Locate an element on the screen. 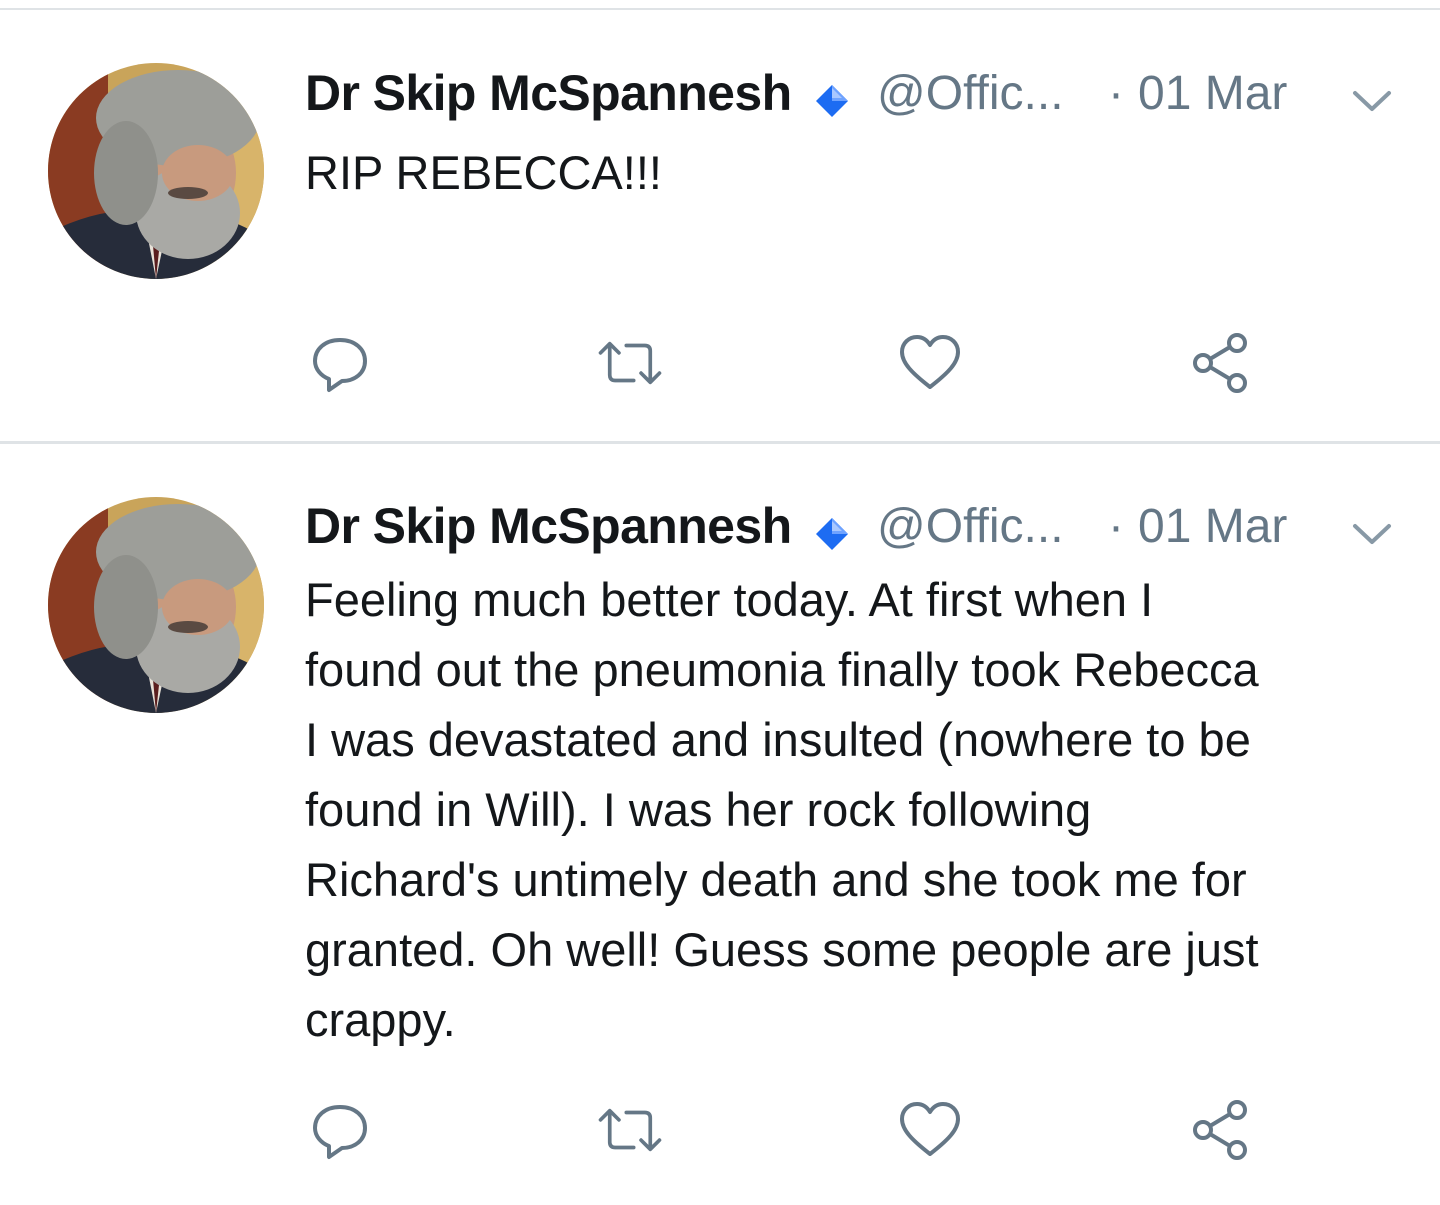  tweet-text: RIP REBECCA!!! is located at coordinates (483, 172).